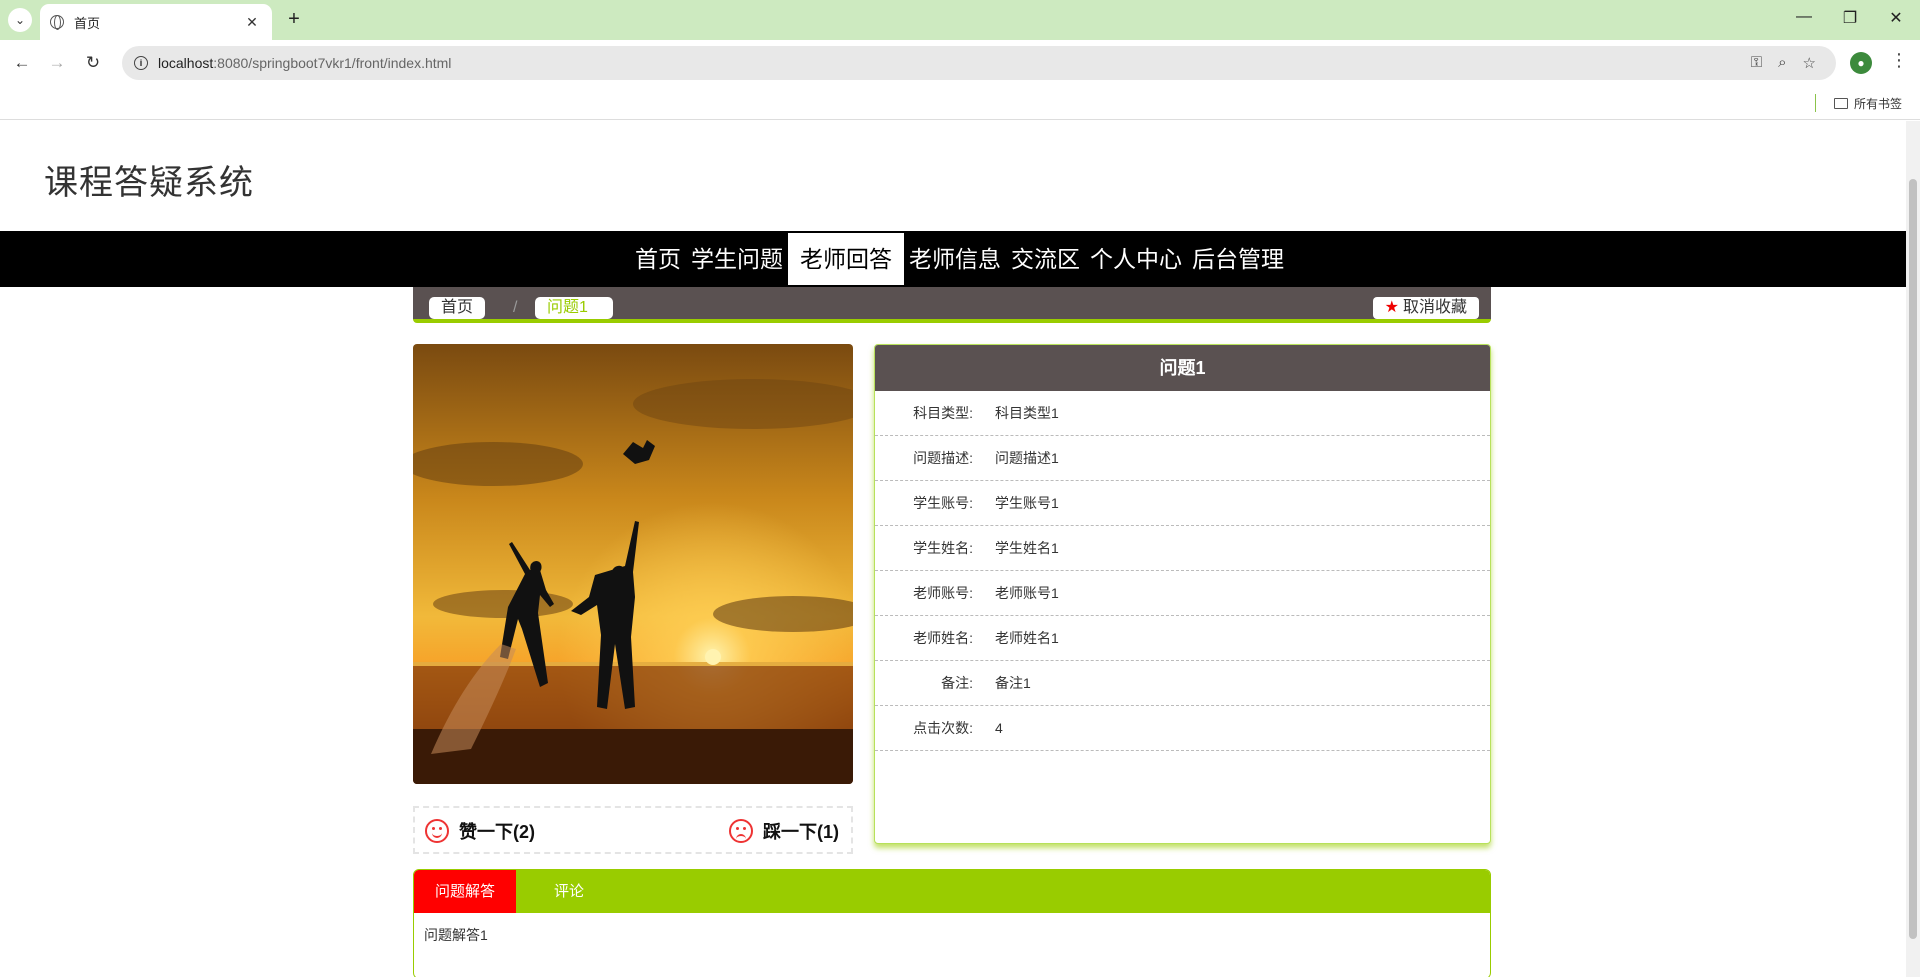 The height and width of the screenshot is (977, 1920). What do you see at coordinates (737, 259) in the screenshot?
I see `nav-item-student-questions: 学生问题` at bounding box center [737, 259].